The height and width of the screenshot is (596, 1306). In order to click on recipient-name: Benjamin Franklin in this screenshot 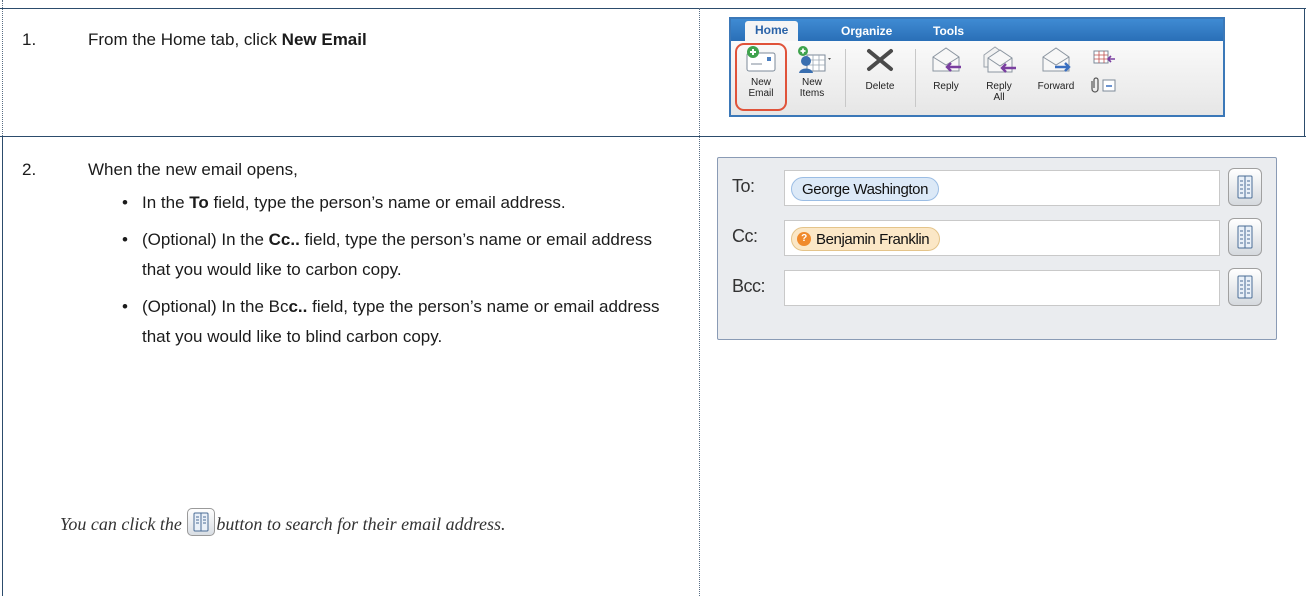, I will do `click(873, 239)`.